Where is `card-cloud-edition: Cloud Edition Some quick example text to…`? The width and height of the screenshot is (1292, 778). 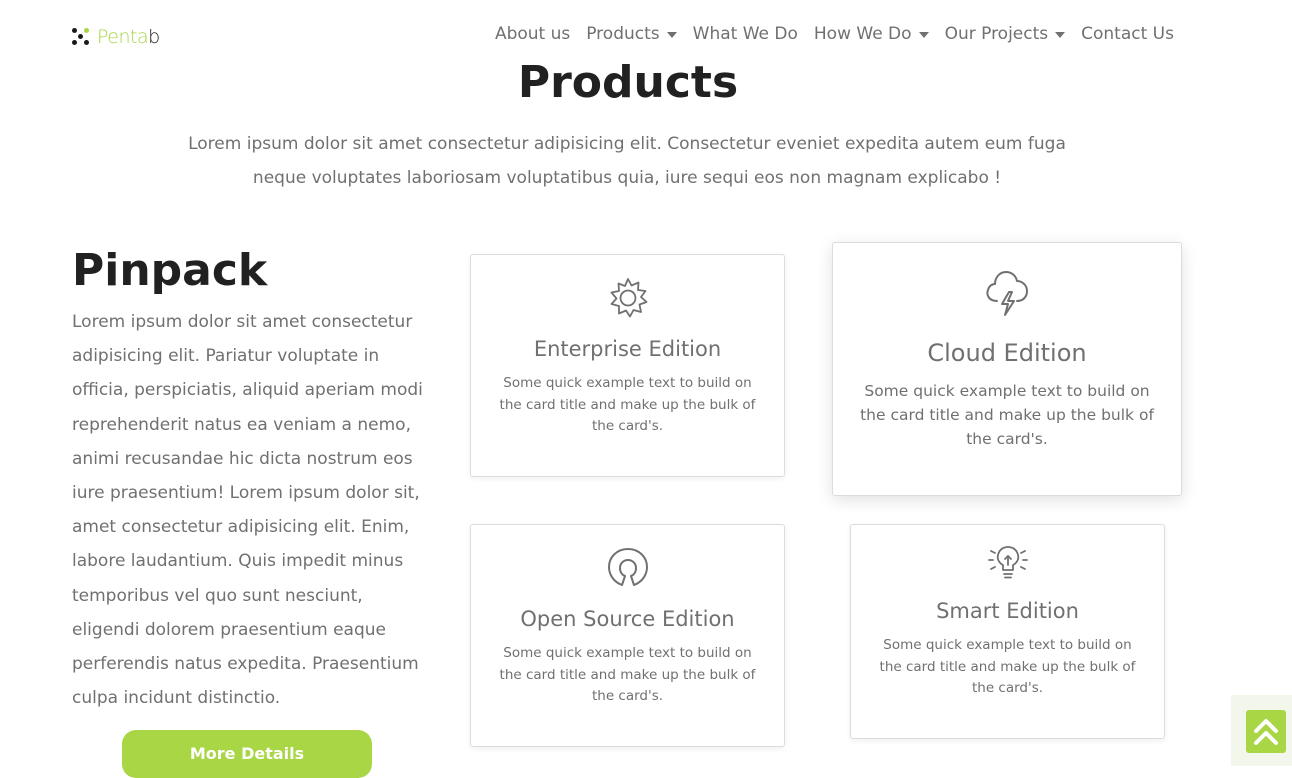
card-cloud-edition: Cloud Edition Some quick example text to… is located at coordinates (1007, 369).